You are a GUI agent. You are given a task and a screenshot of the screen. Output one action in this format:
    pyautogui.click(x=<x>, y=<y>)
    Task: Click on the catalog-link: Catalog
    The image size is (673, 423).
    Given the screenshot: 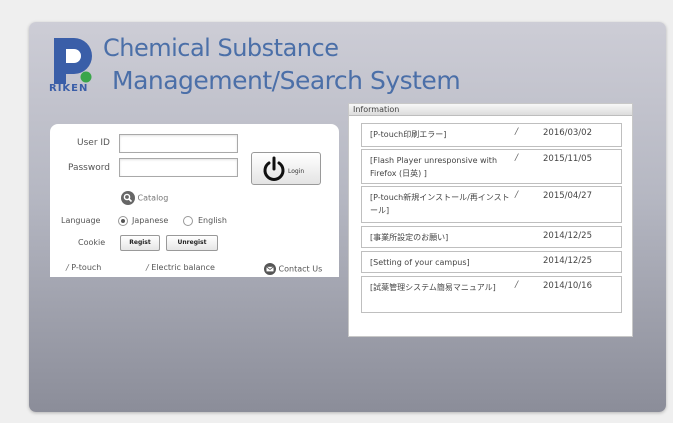 What is the action you would take?
    pyautogui.click(x=144, y=198)
    